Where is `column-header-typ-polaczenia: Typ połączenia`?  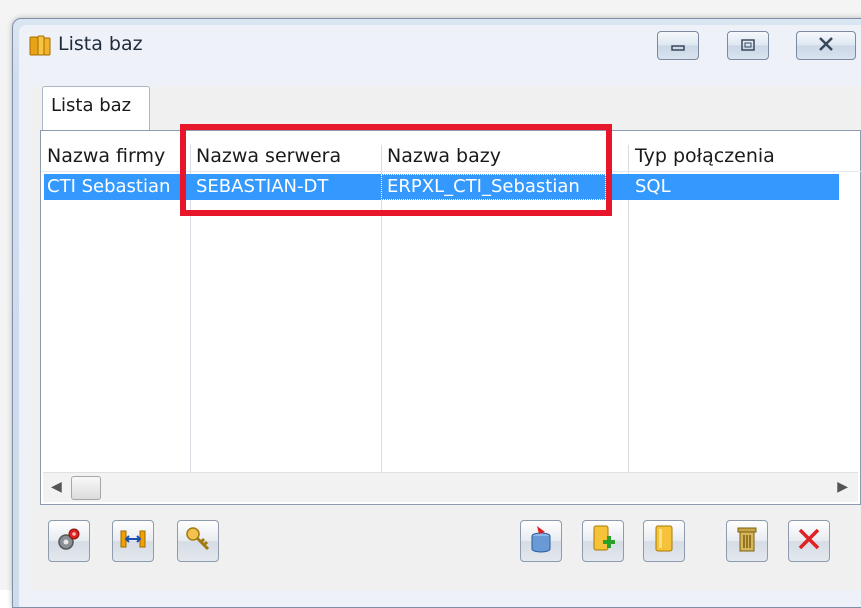
column-header-typ-polaczenia: Typ połączenia is located at coordinates (705, 156).